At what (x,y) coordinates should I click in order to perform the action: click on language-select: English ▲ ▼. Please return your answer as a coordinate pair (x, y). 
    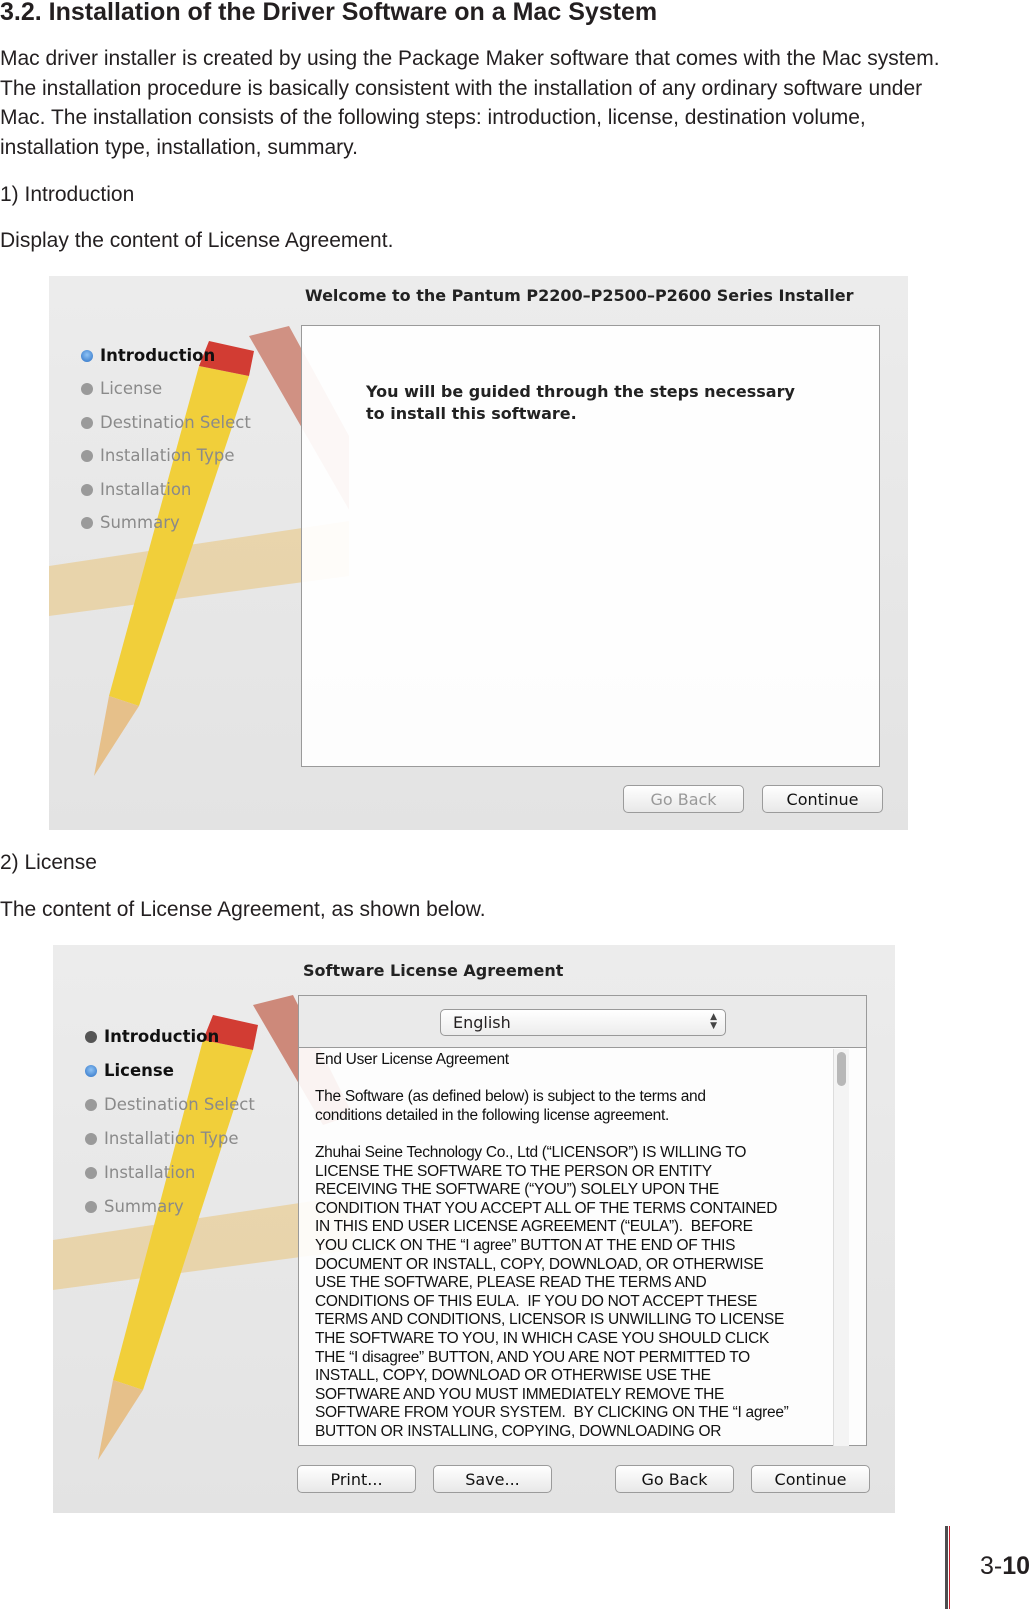
    Looking at the image, I should click on (583, 1022).